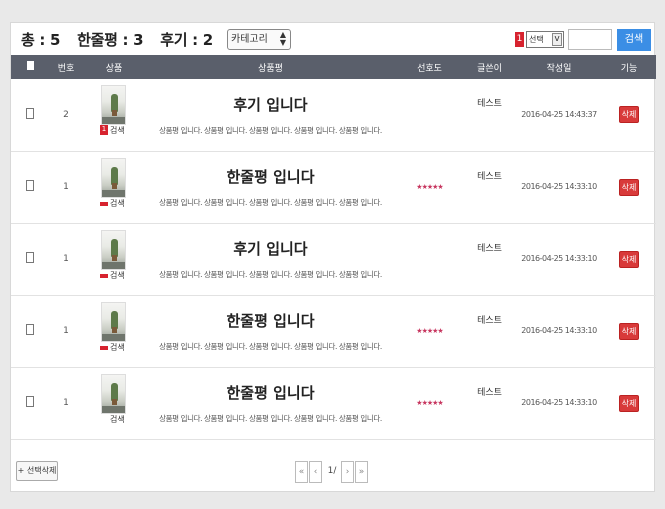  What do you see at coordinates (429, 67) in the screenshot?
I see `header-rating: 선호도` at bounding box center [429, 67].